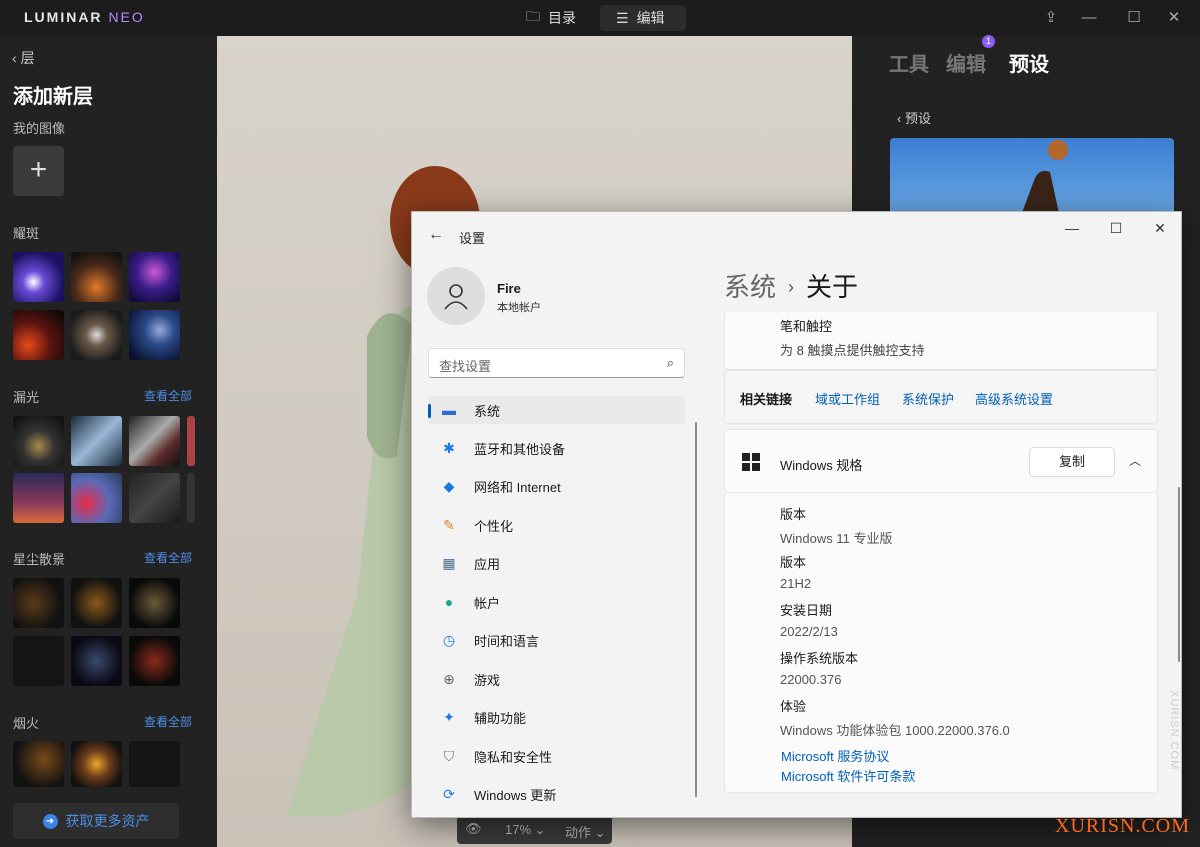 The image size is (1200, 847). What do you see at coordinates (1014, 398) in the screenshot?
I see `advanced-settings-link: 高级系统设置` at bounding box center [1014, 398].